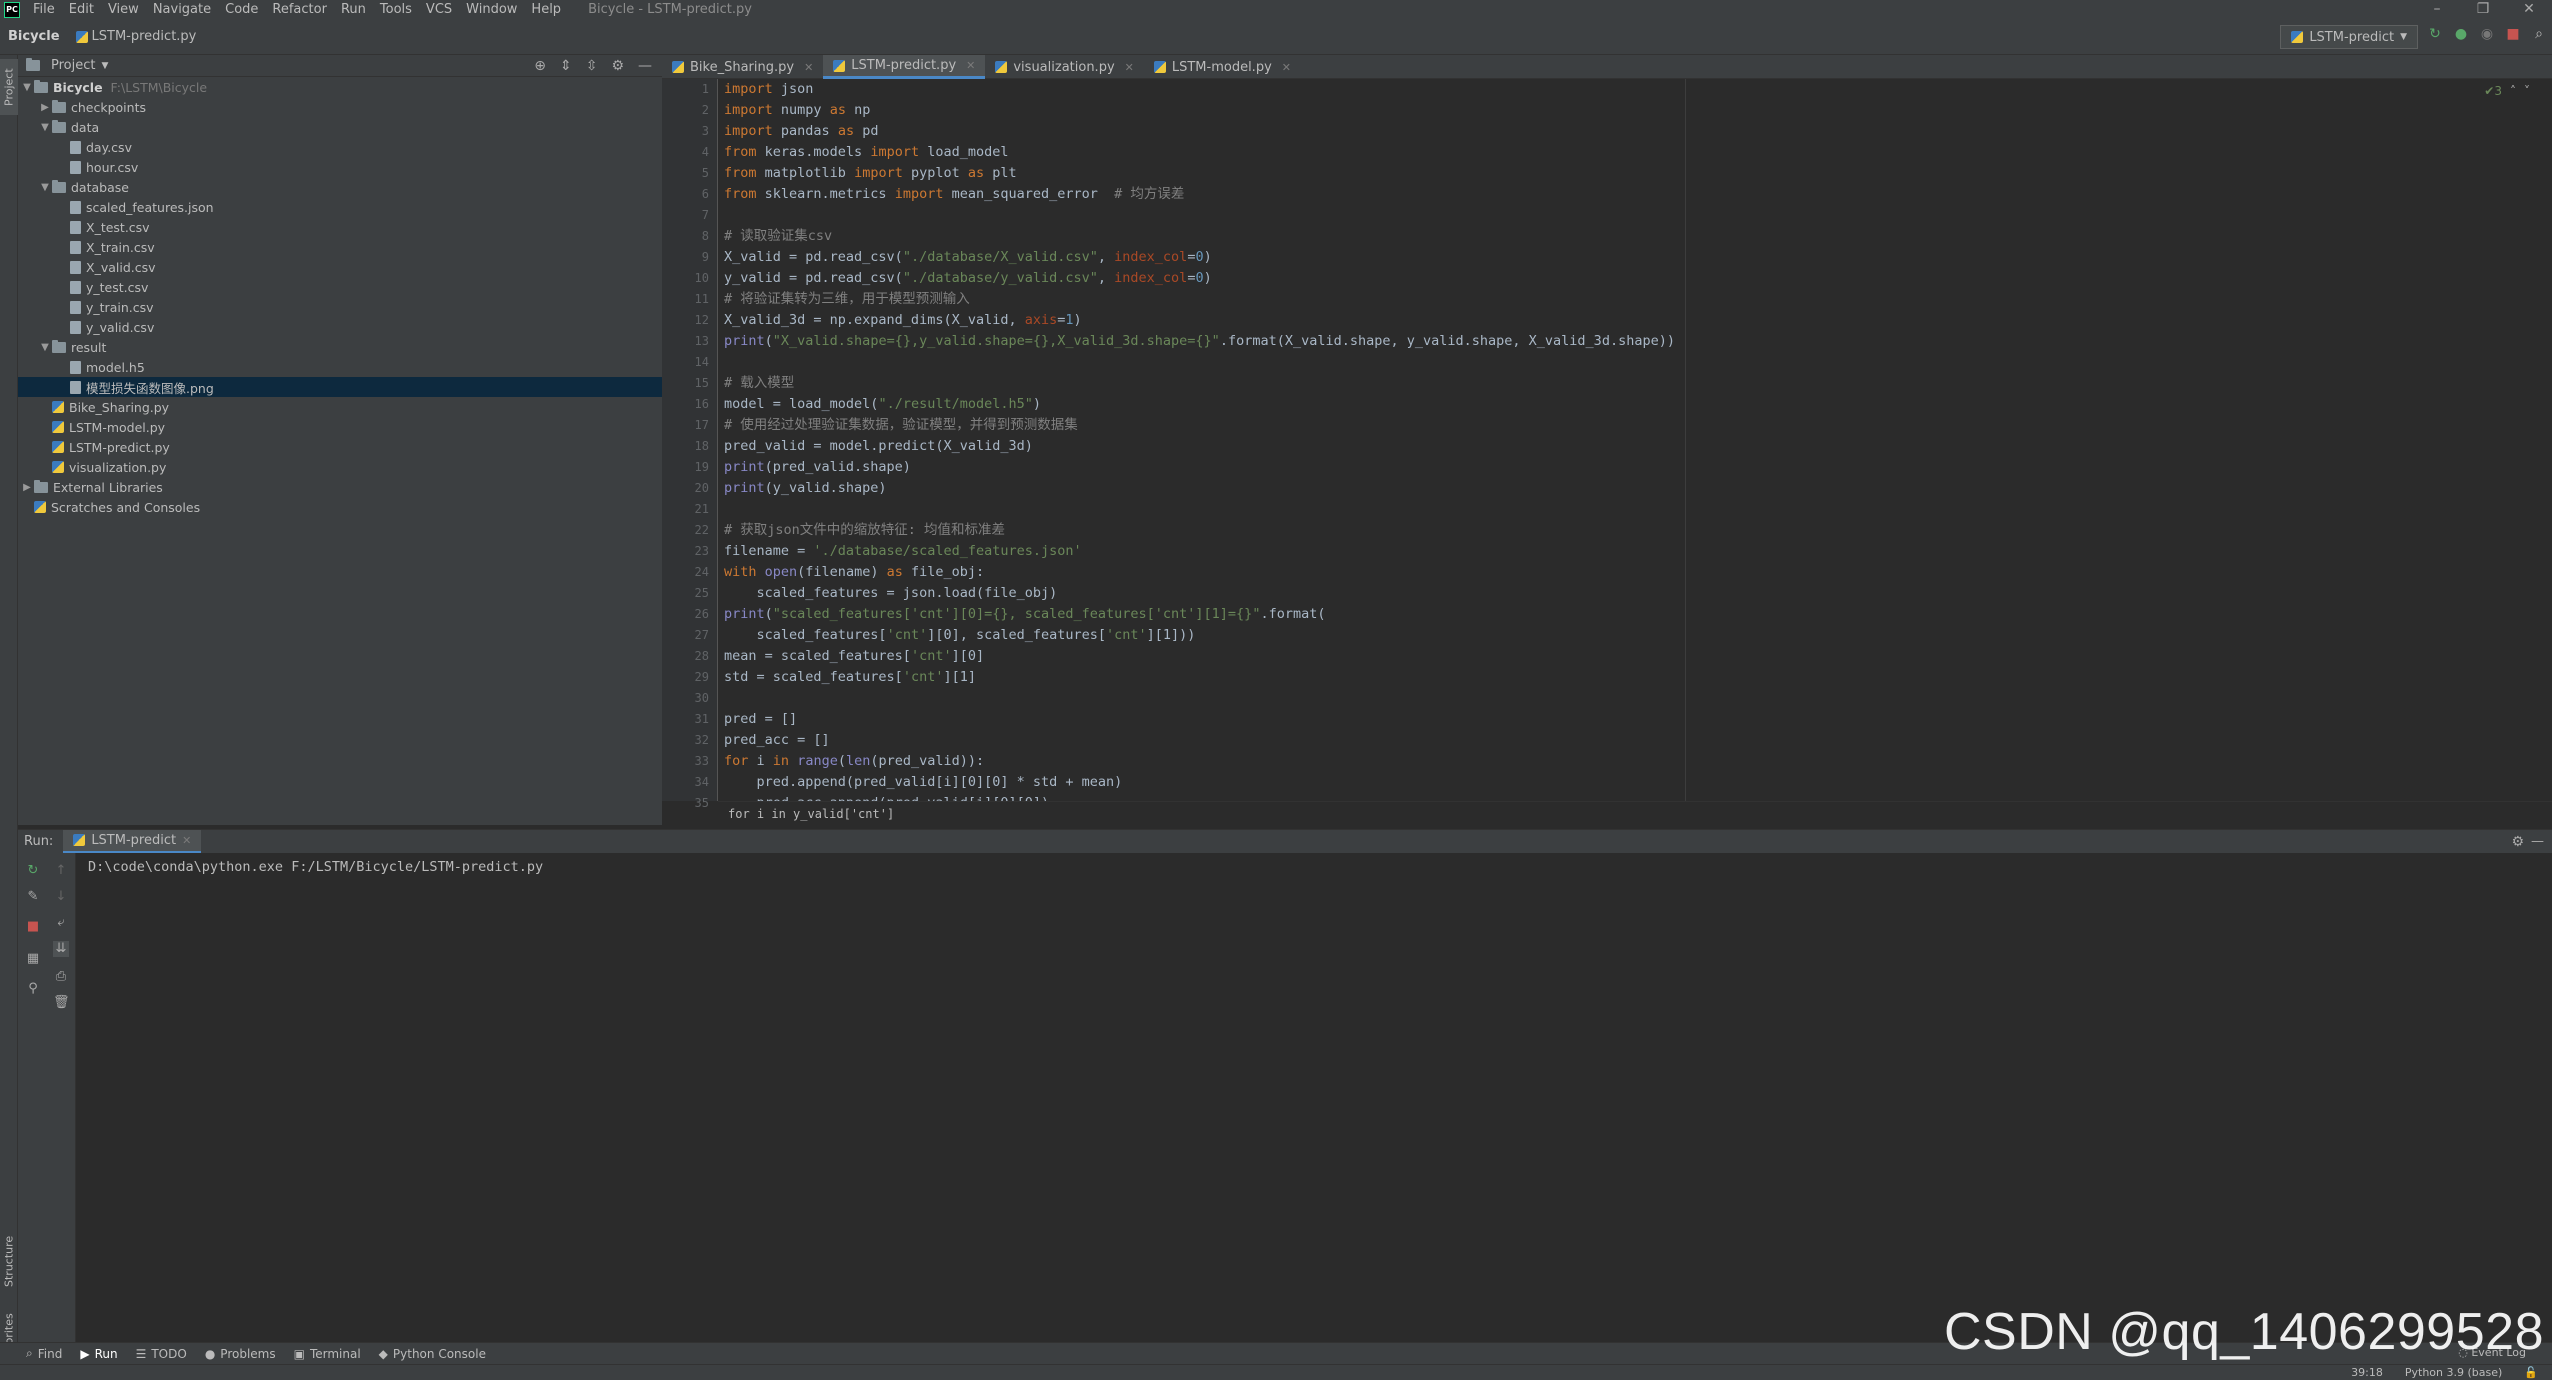 Image resolution: width=2552 pixels, height=1380 pixels. What do you see at coordinates (2461, 34) in the screenshot?
I see `debug-icon: ●` at bounding box center [2461, 34].